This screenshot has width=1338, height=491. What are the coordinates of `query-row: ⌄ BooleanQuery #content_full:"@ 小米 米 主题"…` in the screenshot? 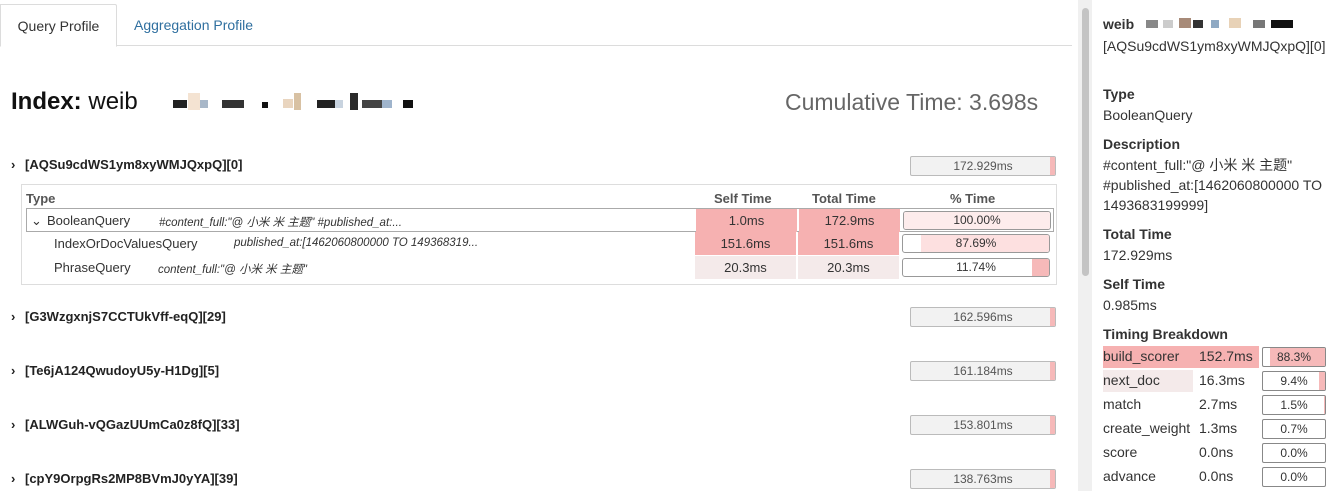 It's located at (540, 220).